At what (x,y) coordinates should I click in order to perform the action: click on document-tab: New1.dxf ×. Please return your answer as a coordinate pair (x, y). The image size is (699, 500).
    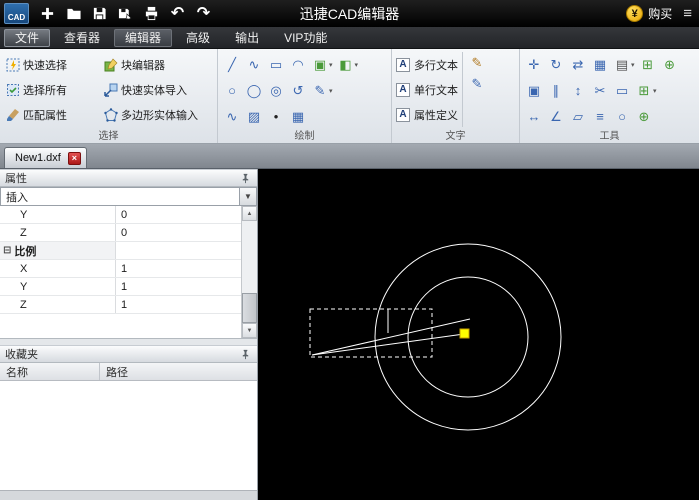
    Looking at the image, I should click on (45, 157).